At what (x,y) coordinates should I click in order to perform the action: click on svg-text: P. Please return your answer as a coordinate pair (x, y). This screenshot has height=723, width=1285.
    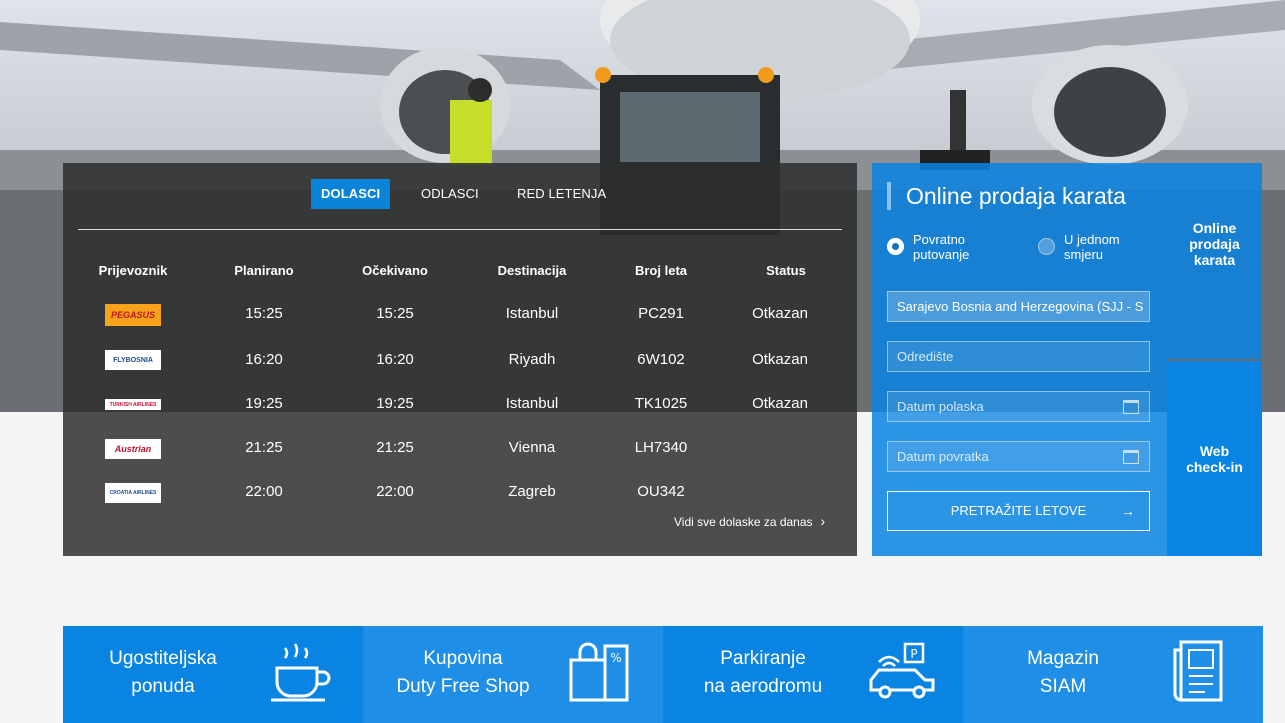
    Looking at the image, I should click on (913, 654).